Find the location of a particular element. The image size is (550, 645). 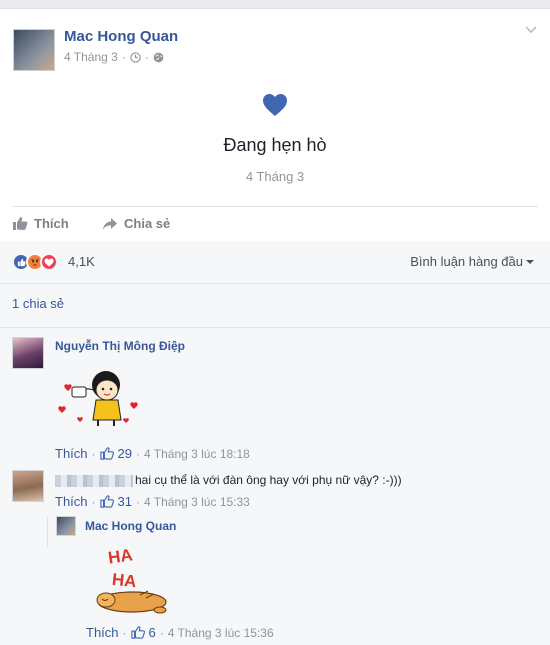

shares-link: 1 chia sẻ is located at coordinates (38, 303).